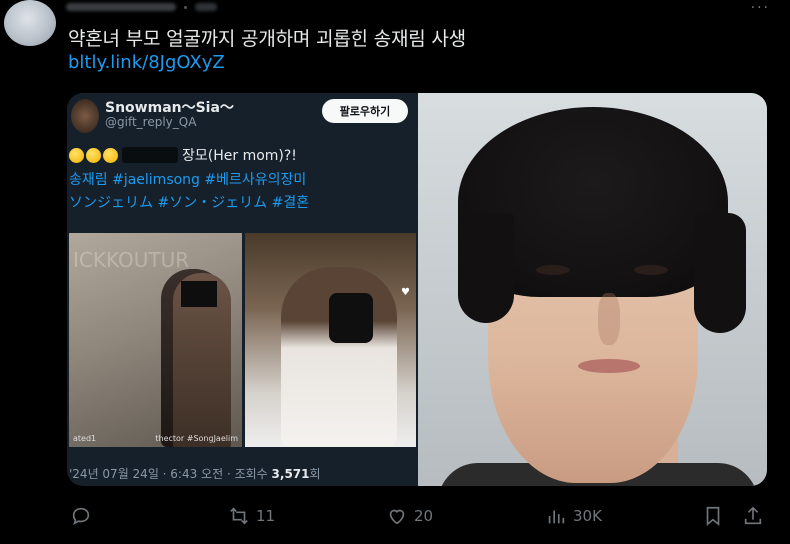 Image resolution: width=790 pixels, height=544 pixels. Describe the element at coordinates (196, 438) in the screenshot. I see `photo-caption-right: thector #SongJaelim` at that location.